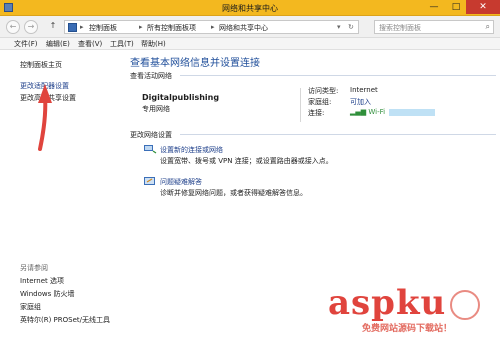 The width and height of the screenshot is (500, 339). I want to click on address-bar: ▸ 控制面板 ▸ 所有控制面板项 ▸ 网络和共享中心 ▾ ↻, so click(211, 27).